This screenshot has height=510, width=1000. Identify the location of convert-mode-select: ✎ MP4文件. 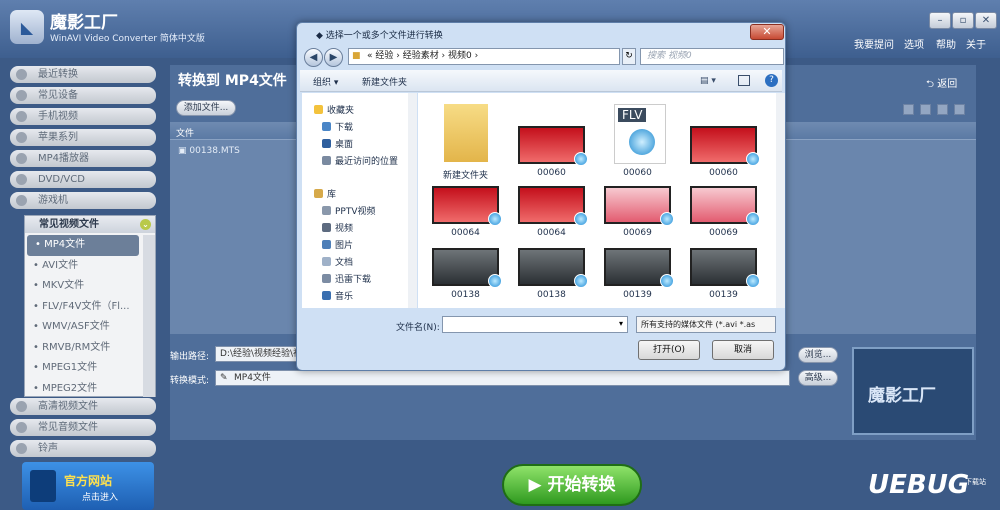
(502, 378).